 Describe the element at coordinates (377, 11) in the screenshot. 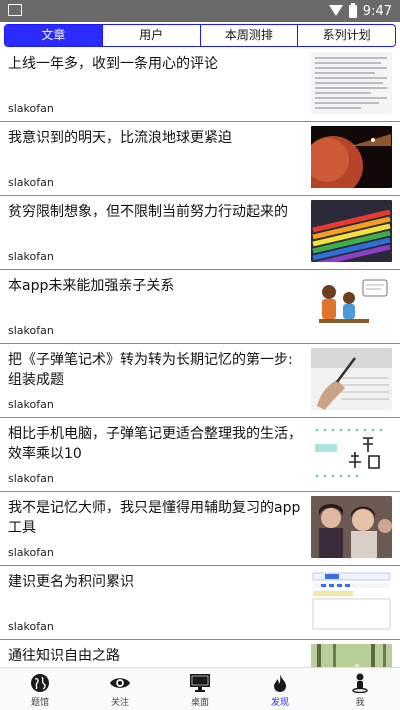

I see `clock: 9:47` at that location.